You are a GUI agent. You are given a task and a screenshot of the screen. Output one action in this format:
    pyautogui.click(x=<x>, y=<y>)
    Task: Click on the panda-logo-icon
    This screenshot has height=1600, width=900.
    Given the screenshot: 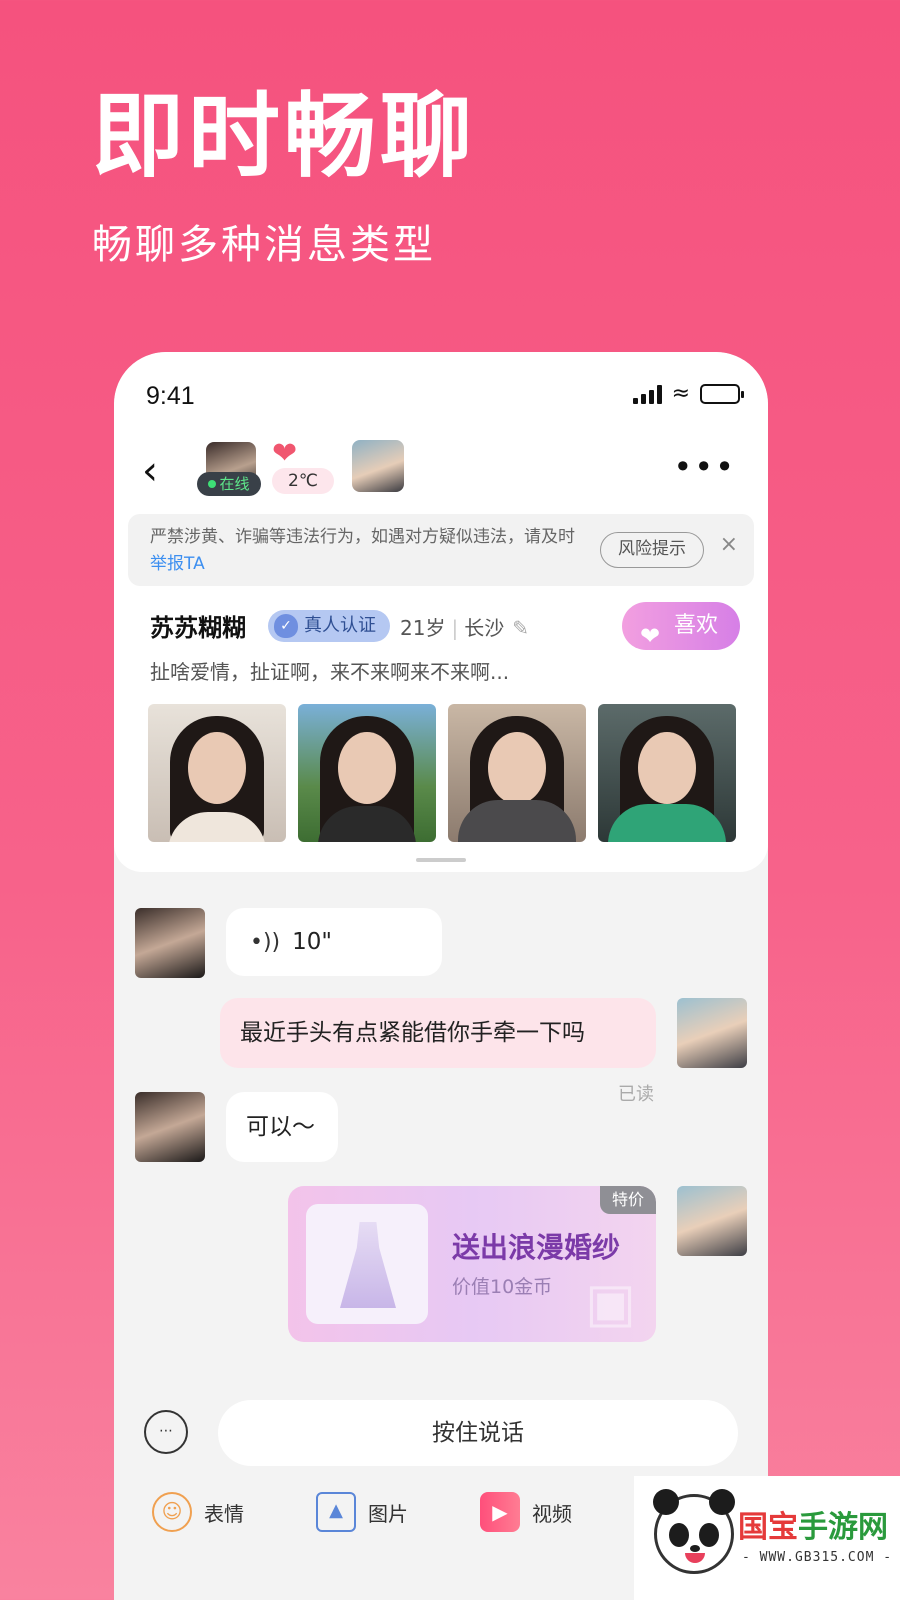 What is the action you would take?
    pyautogui.click(x=694, y=1531)
    